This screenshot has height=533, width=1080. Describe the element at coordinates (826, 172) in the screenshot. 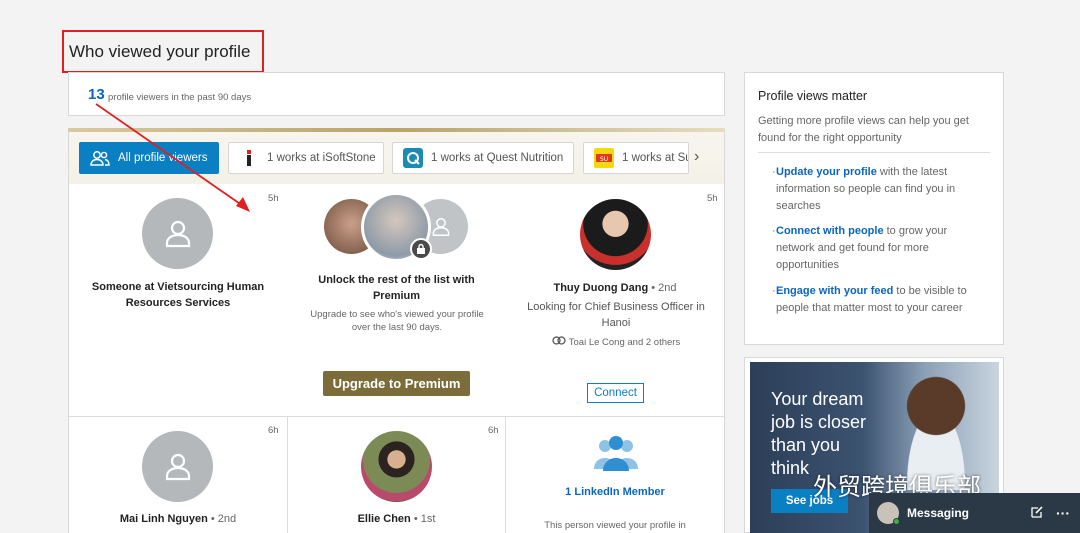

I see `tip-link-update-profile: Update your profile` at that location.